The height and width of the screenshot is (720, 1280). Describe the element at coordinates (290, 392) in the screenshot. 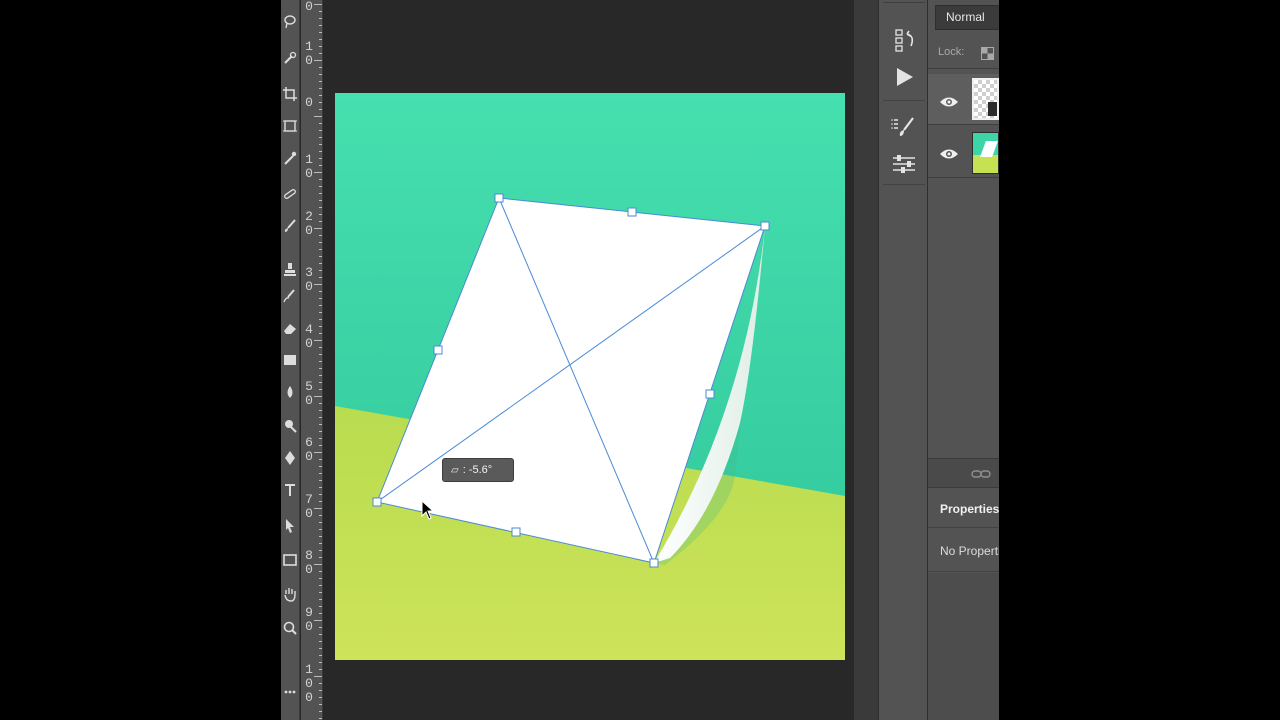

I see `blur-tool-icon` at that location.